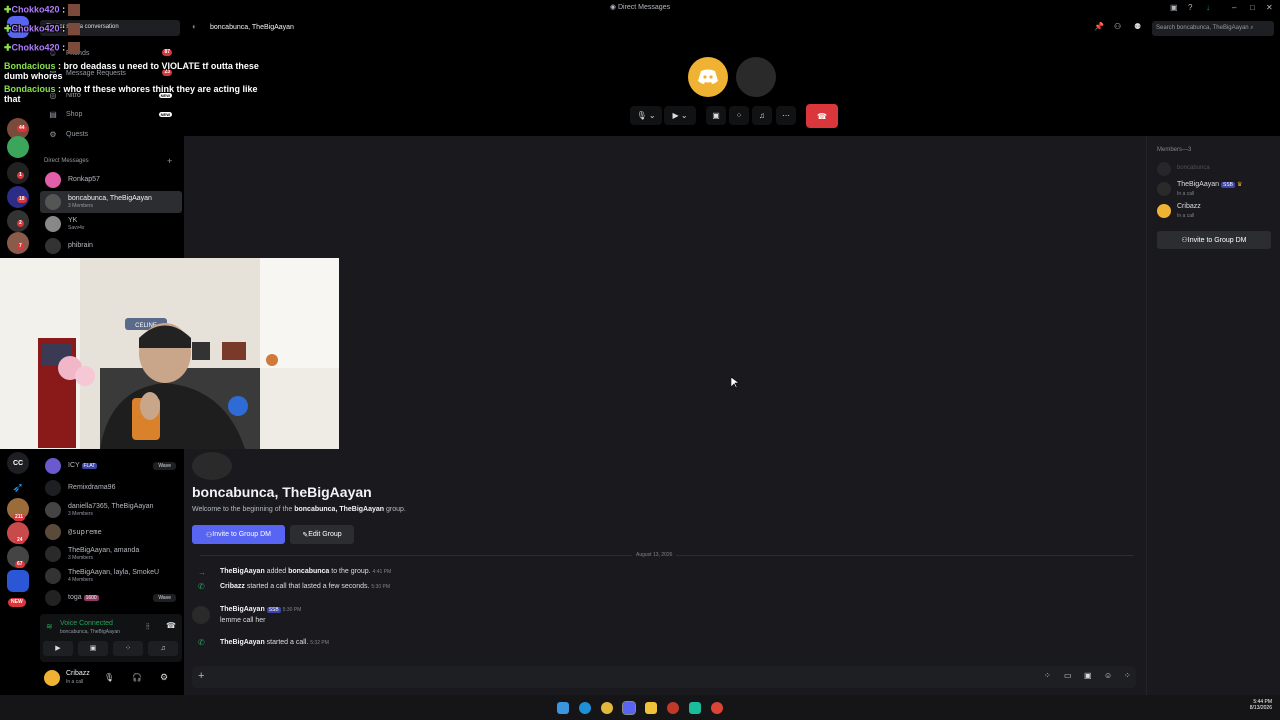 The image size is (1280, 720). What do you see at coordinates (1189, 206) in the screenshot?
I see `member-name: Cribazz` at bounding box center [1189, 206].